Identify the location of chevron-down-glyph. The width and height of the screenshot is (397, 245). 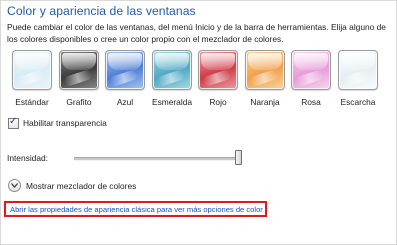
(14, 185).